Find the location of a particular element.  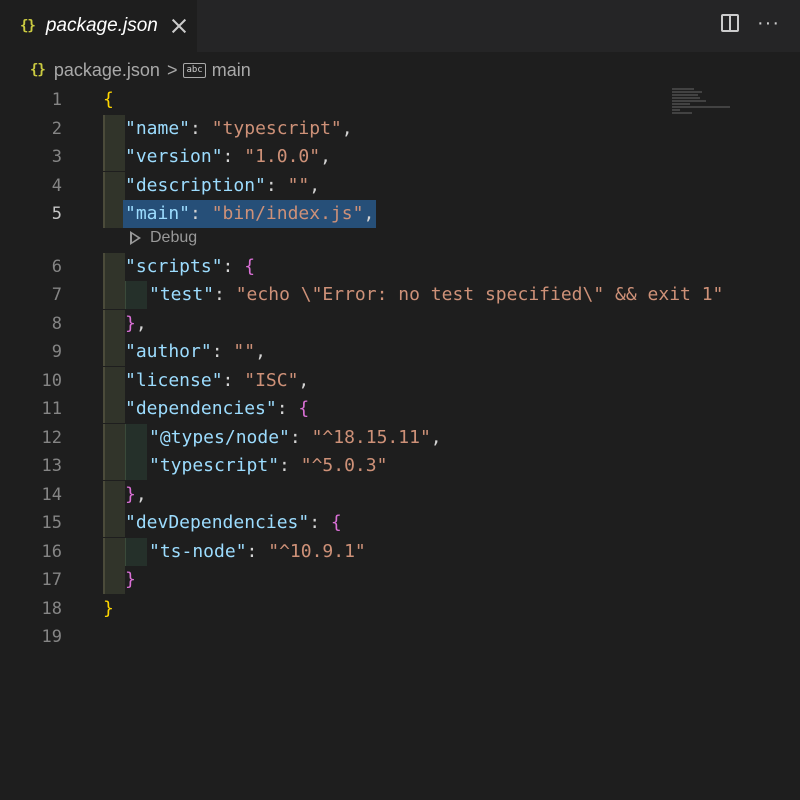

code-line: 9 "author": "", is located at coordinates (400, 352).